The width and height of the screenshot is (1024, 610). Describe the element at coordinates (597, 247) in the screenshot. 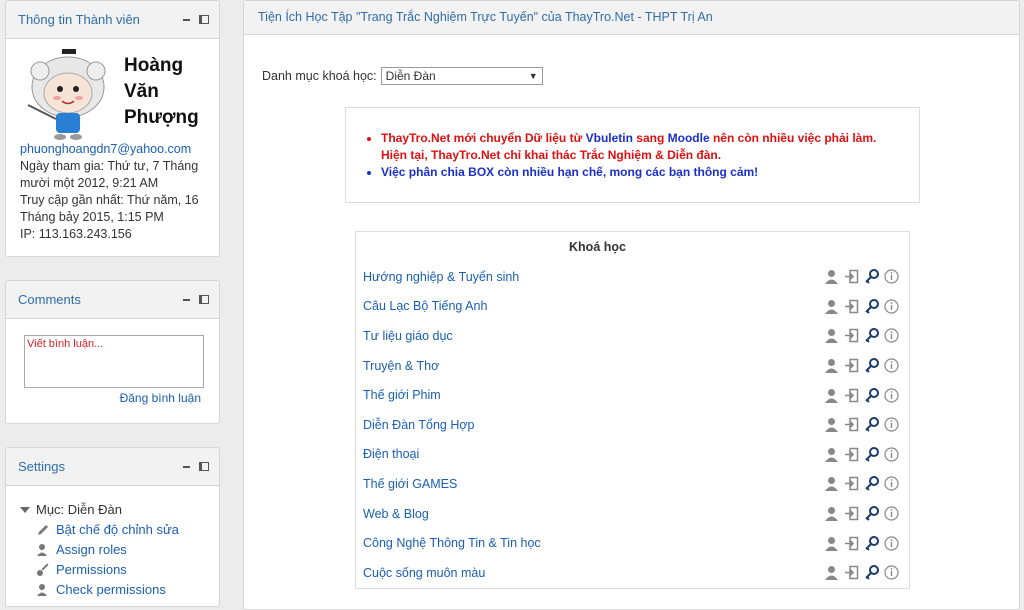

I see `course-list-header: Khoá học` at that location.